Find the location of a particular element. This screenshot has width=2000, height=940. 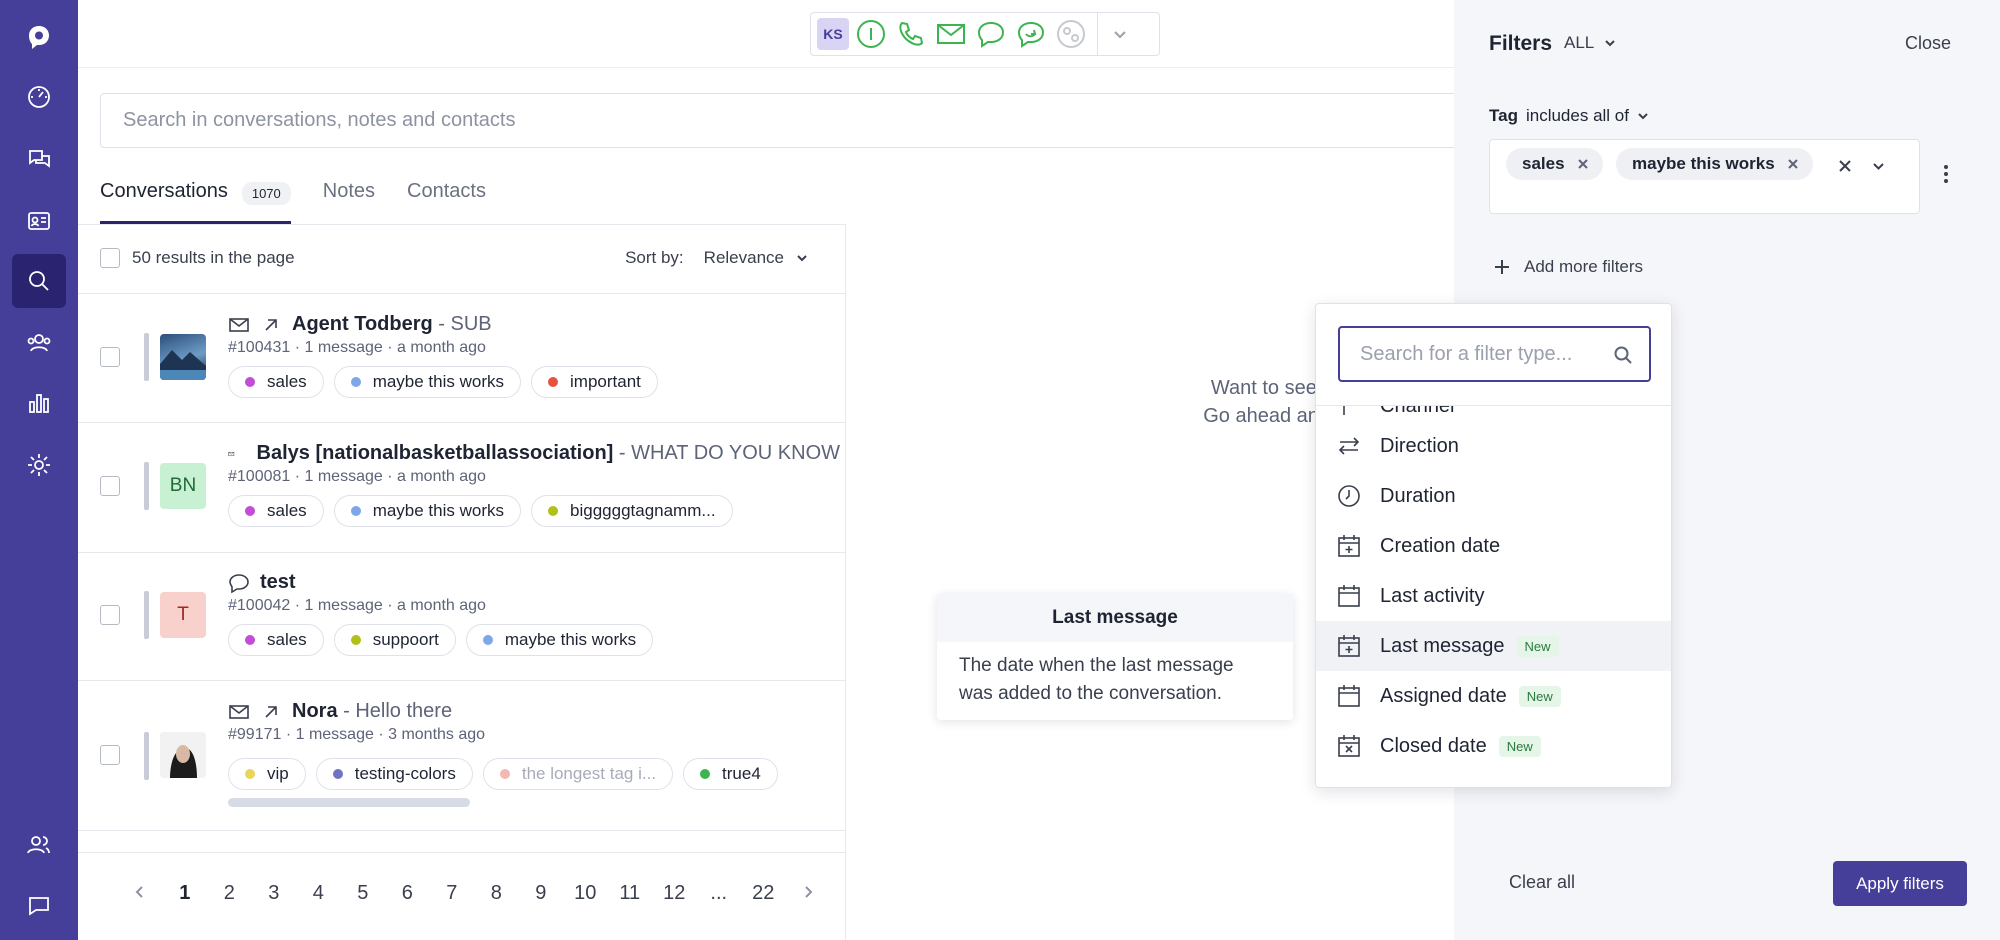

prev-page-icon is located at coordinates (140, 893).